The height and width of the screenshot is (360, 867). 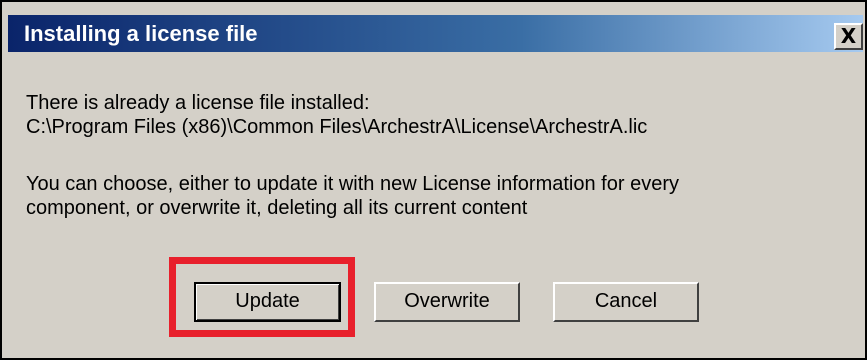 I want to click on title-bar: Installing a license file X, so click(x=435, y=33).